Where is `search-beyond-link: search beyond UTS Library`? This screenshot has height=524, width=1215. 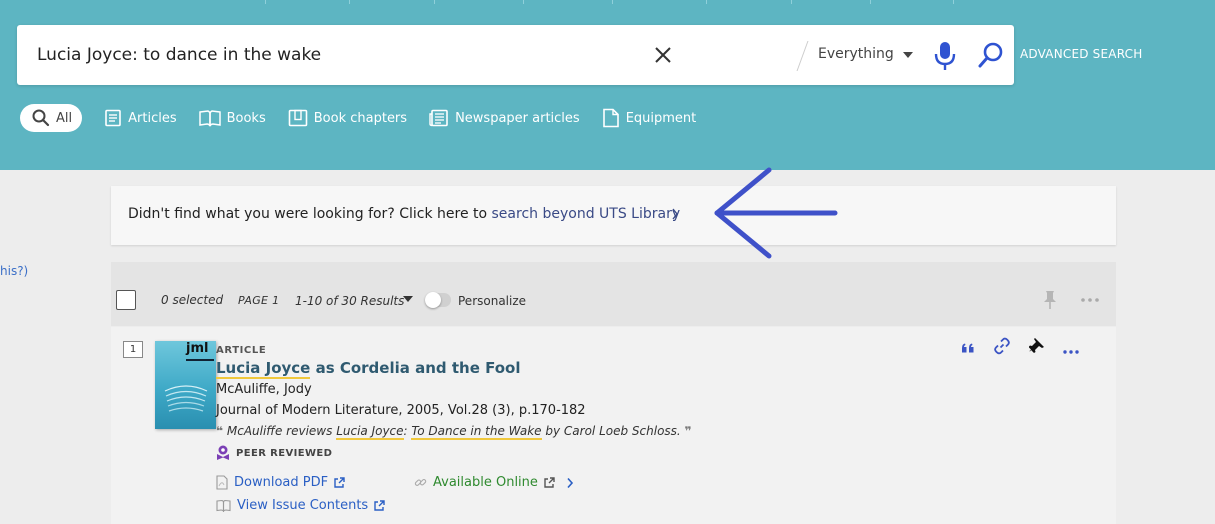 search-beyond-link: search beyond UTS Library is located at coordinates (586, 214).